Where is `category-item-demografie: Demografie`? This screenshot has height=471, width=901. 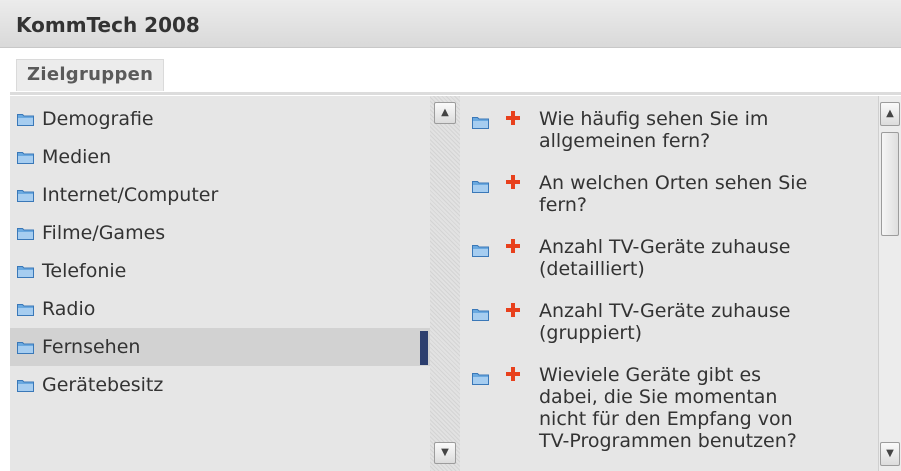 category-item-demografie: Demografie is located at coordinates (220, 119).